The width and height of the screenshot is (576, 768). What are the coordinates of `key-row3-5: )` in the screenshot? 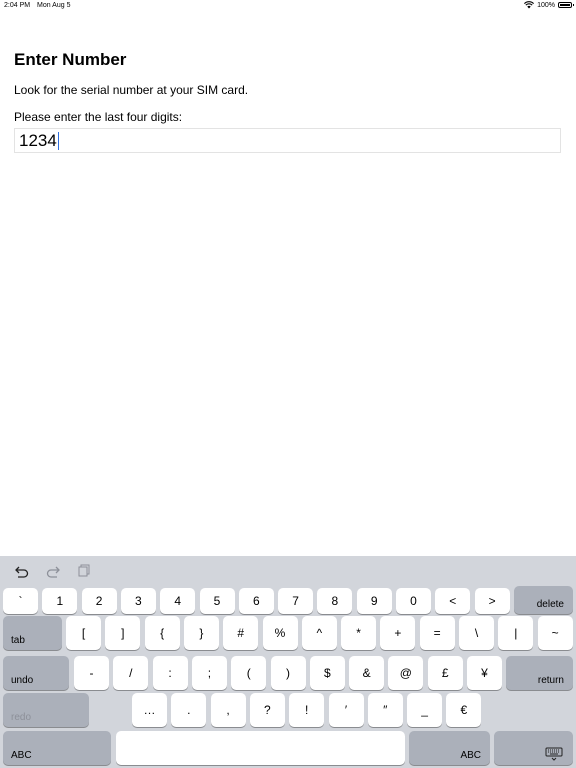 It's located at (288, 673).